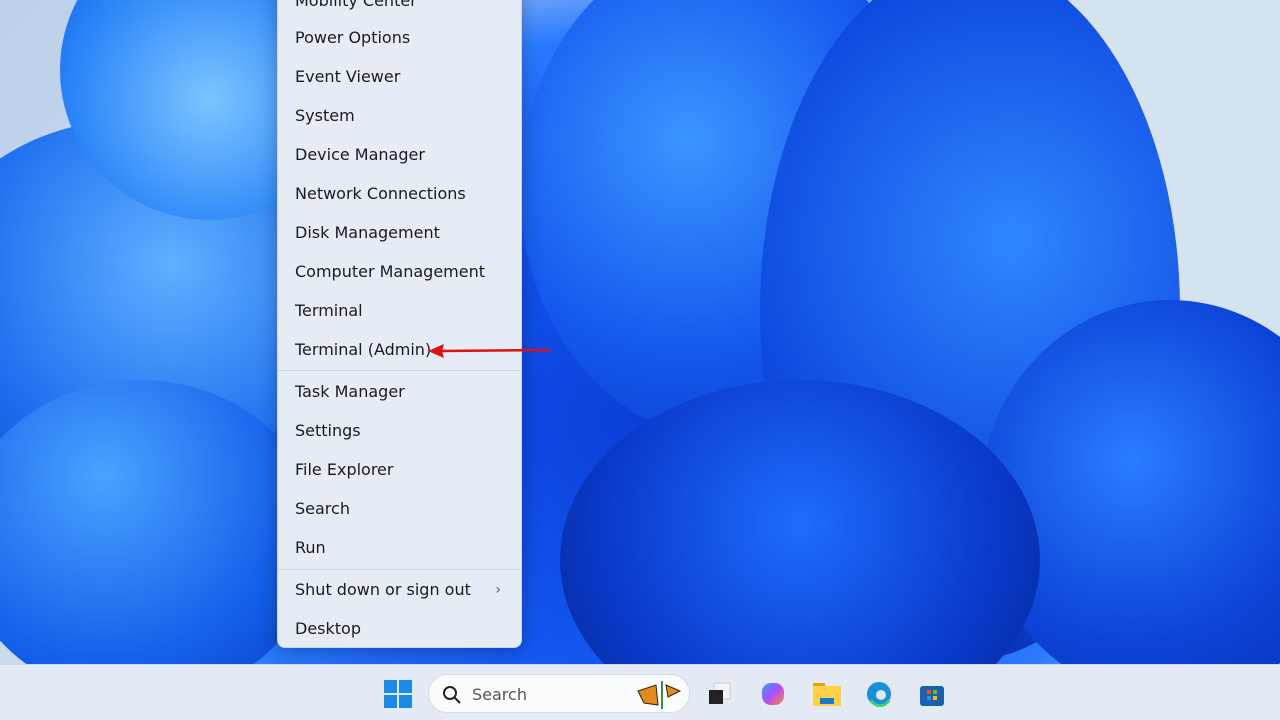 The height and width of the screenshot is (720, 1280). I want to click on menu-item-file-explorer: File Explorer, so click(399, 470).